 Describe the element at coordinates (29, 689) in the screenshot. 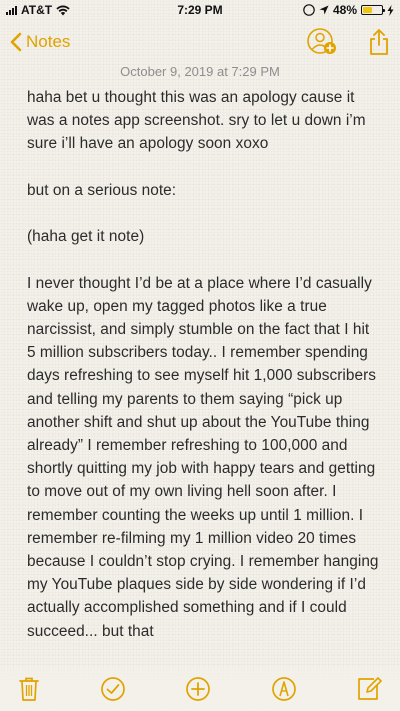

I see `trash-icon` at that location.